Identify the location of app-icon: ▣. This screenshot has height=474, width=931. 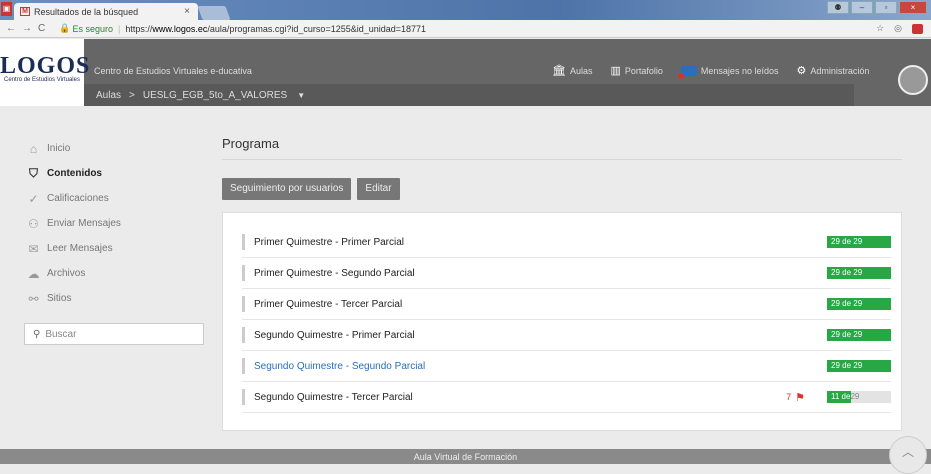
(6, 9).